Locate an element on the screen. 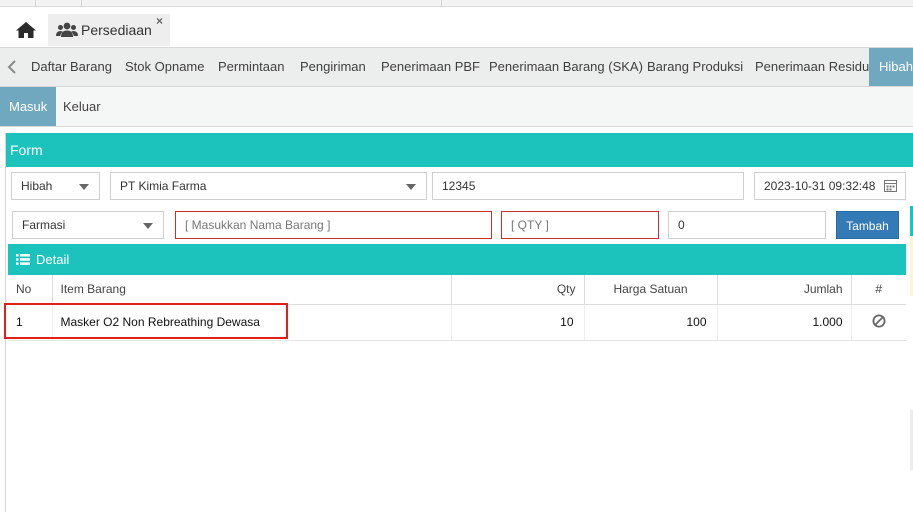 This screenshot has height=512, width=913. price-input: 0 is located at coordinates (747, 225).